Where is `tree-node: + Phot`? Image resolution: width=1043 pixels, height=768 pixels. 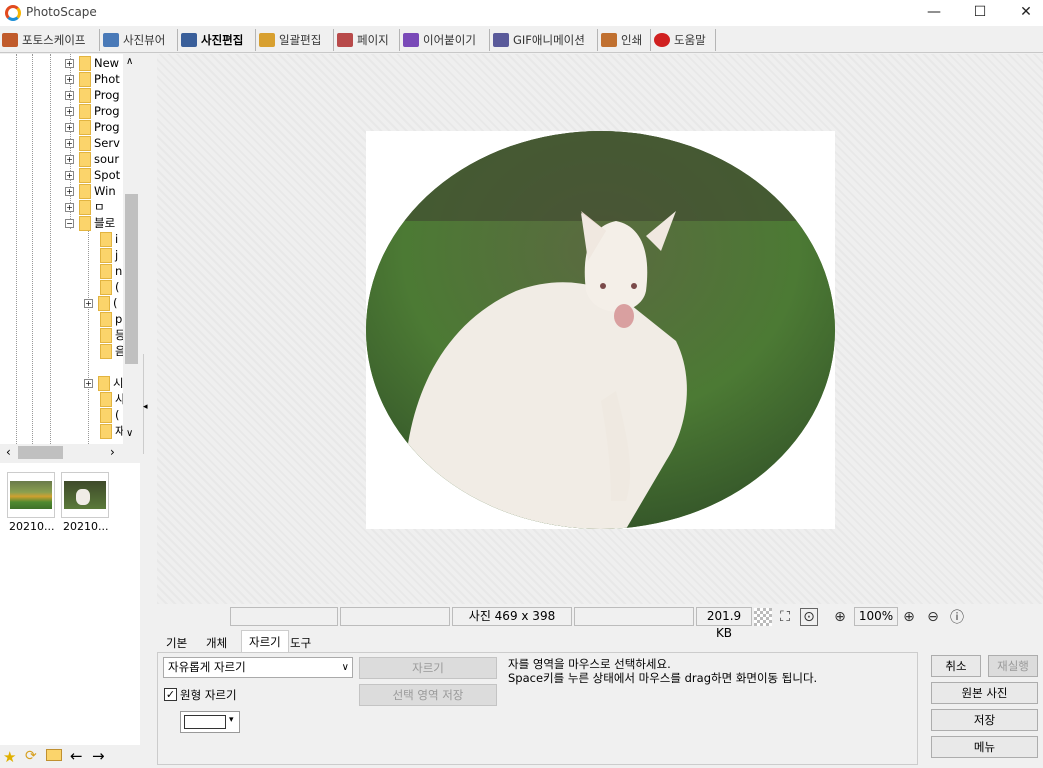 tree-node: + Phot is located at coordinates (92, 79).